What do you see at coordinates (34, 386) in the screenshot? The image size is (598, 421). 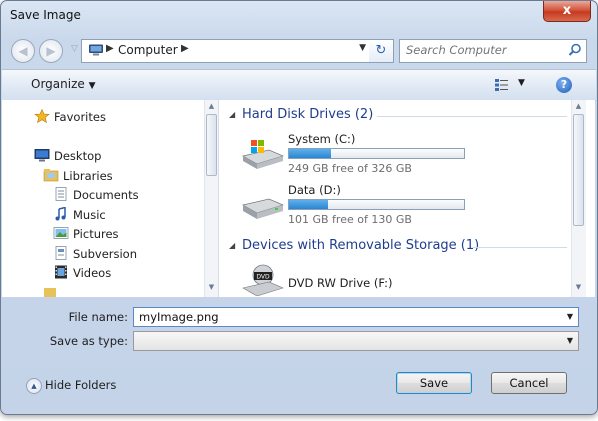 I see `collapse-up-icon: ▲` at bounding box center [34, 386].